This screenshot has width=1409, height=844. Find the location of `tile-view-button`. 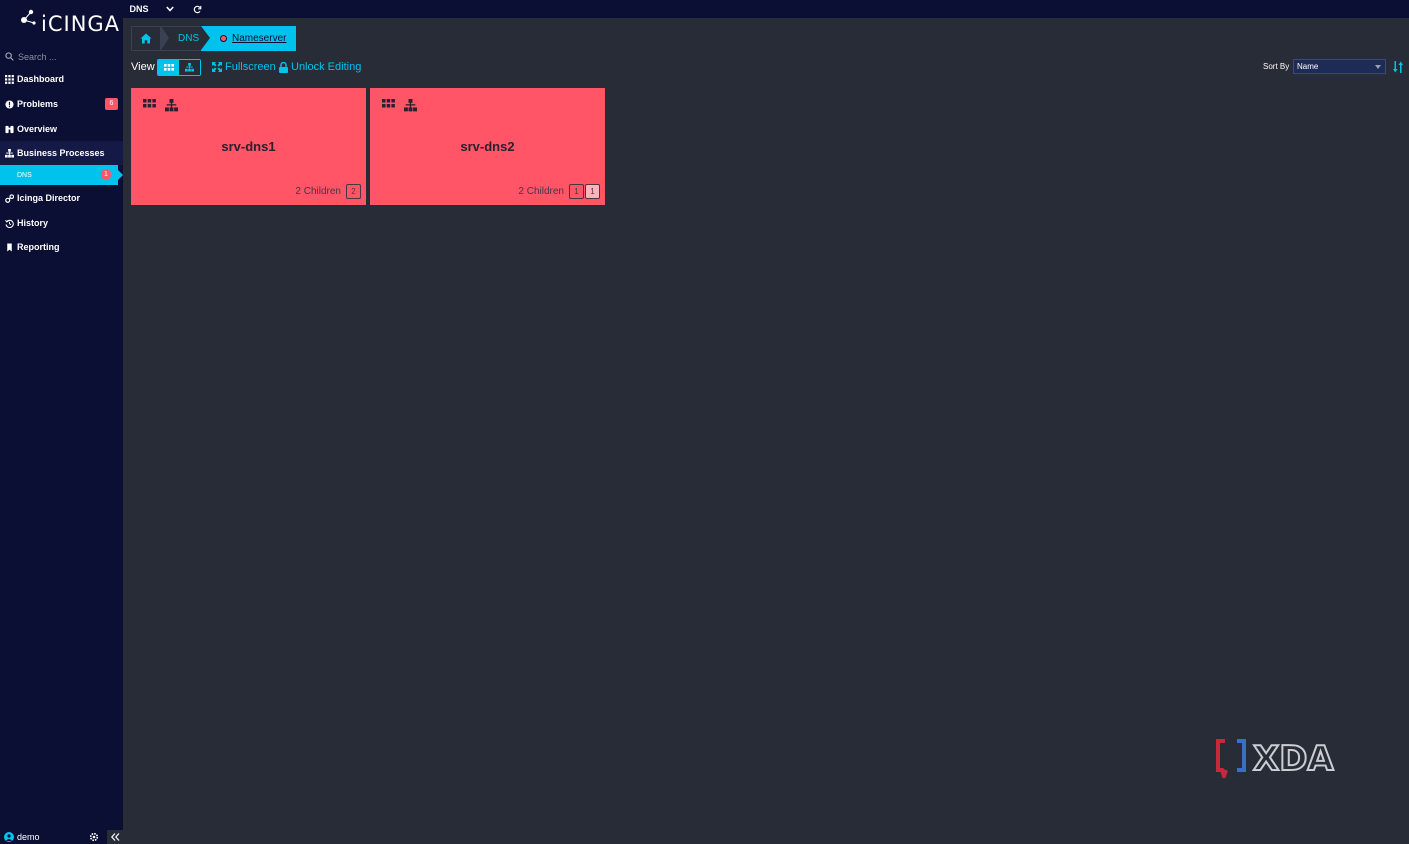

tile-view-button is located at coordinates (168, 67).